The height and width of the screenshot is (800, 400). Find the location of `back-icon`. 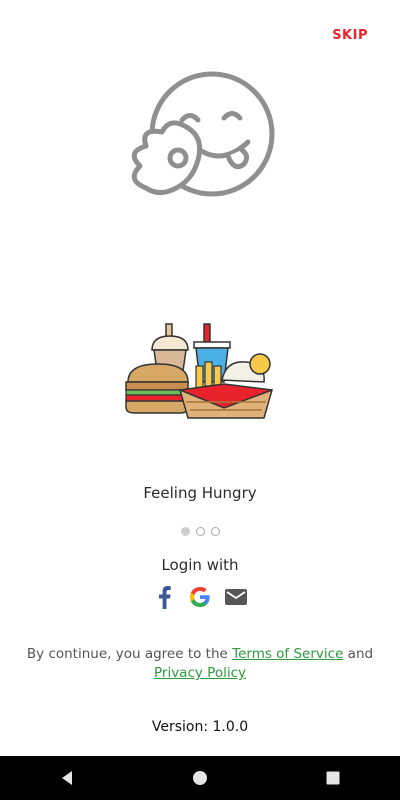

back-icon is located at coordinates (66, 778).